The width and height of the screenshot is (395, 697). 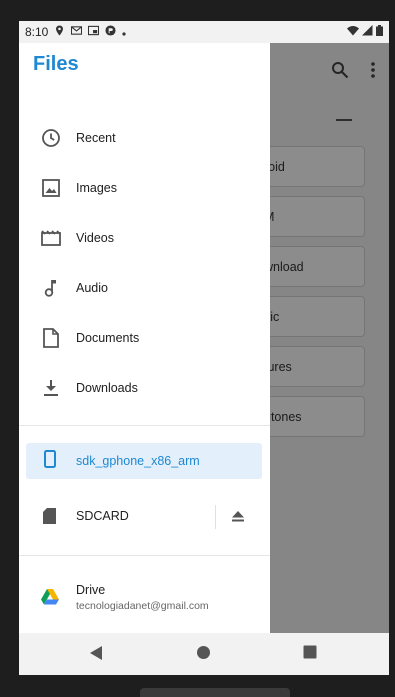 I want to click on drawer-item-label: Documents, so click(x=108, y=338).